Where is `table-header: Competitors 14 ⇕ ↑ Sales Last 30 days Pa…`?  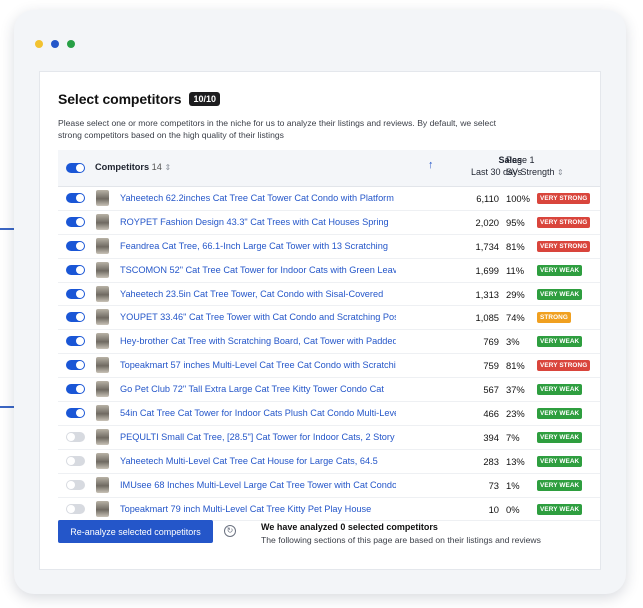
table-header: Competitors 14 ⇕ ↑ Sales Last 30 days Pa… is located at coordinates (329, 168).